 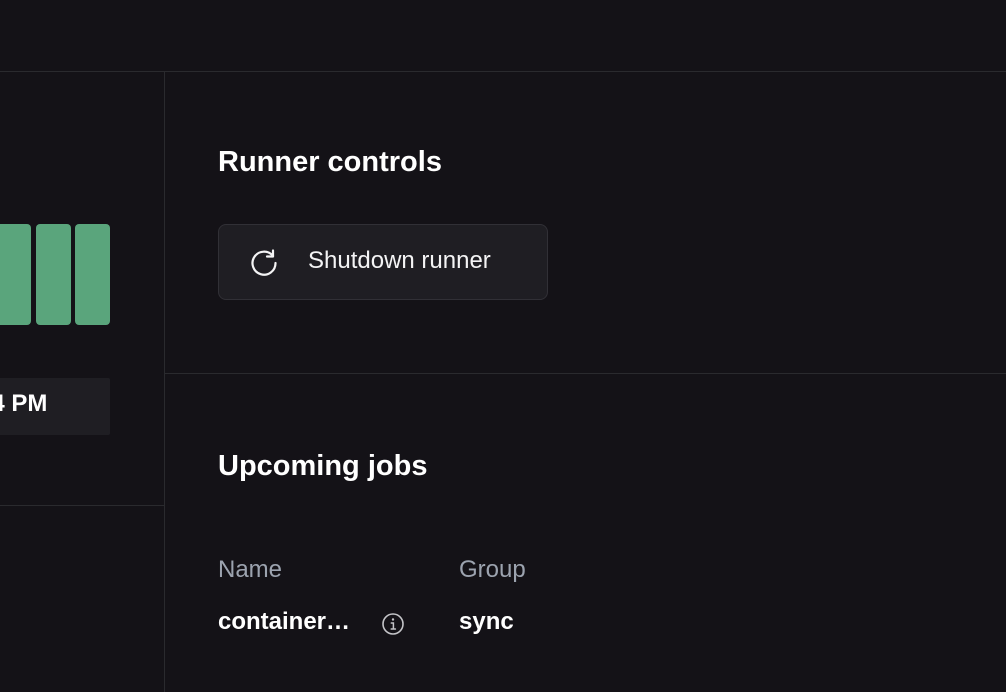 What do you see at coordinates (55, 406) in the screenshot?
I see `time-chip: 44 PM` at bounding box center [55, 406].